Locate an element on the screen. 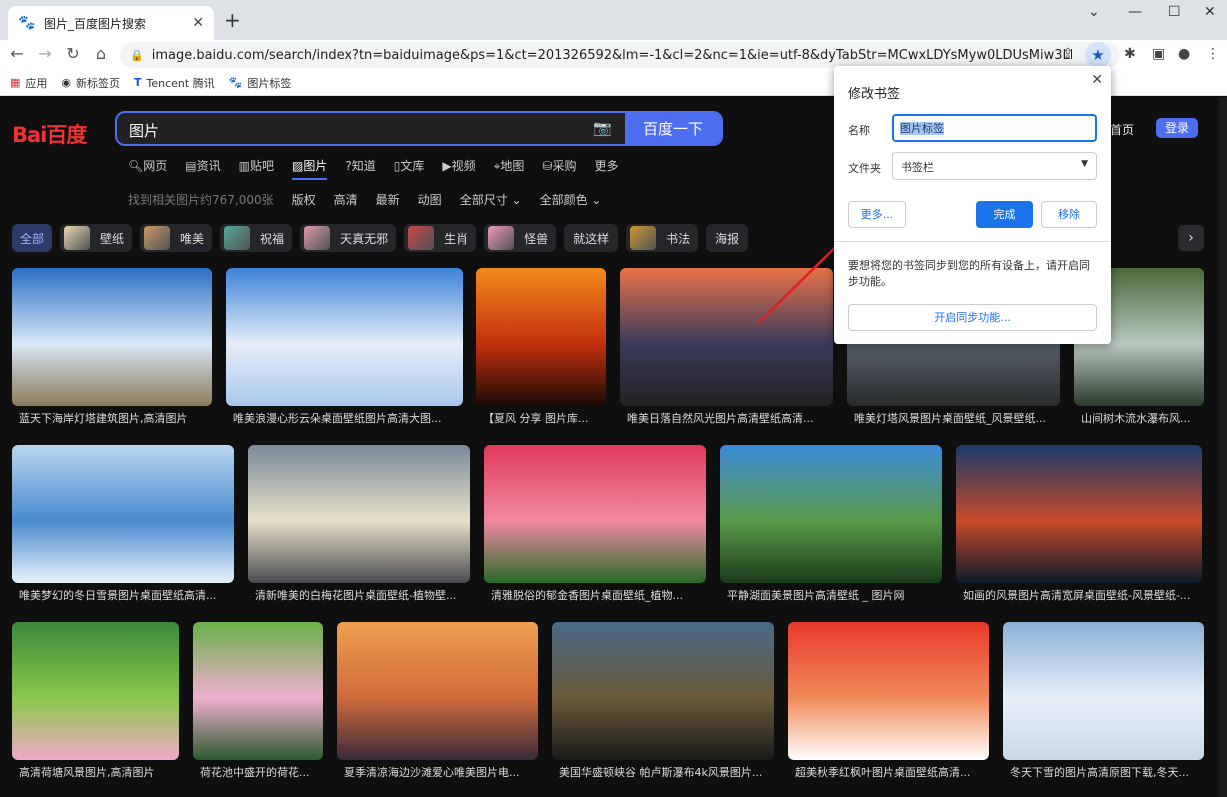  nav-map: ⌖地图 is located at coordinates (509, 168).